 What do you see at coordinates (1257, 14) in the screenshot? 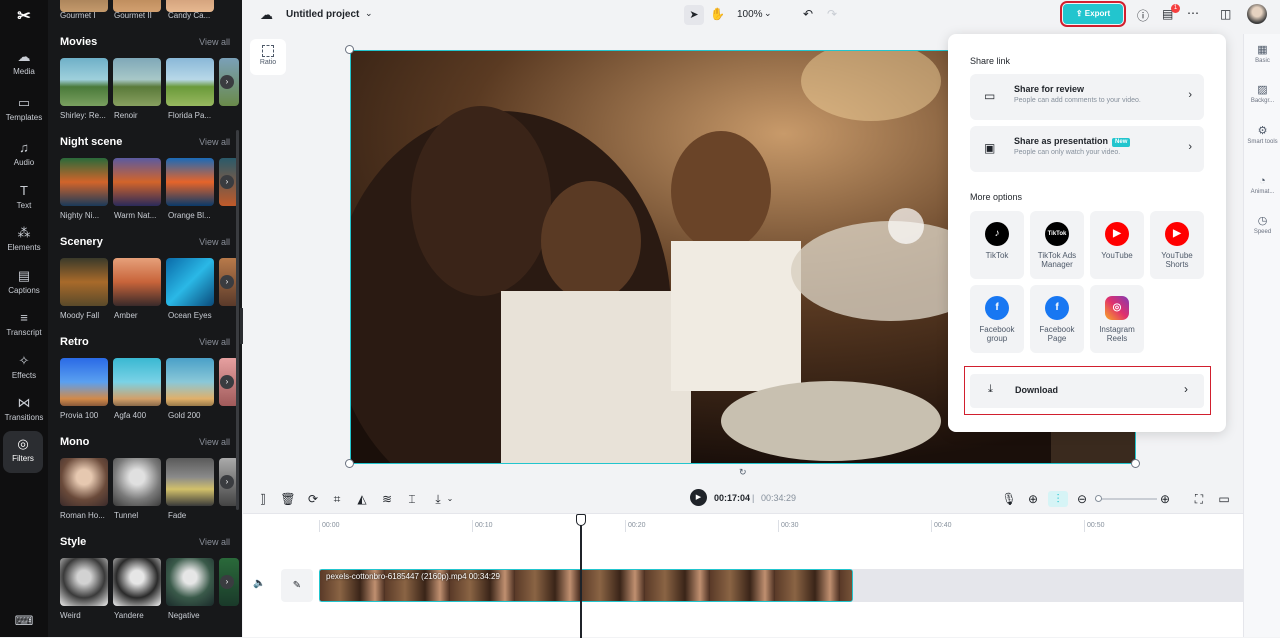
I see `avatar` at bounding box center [1257, 14].